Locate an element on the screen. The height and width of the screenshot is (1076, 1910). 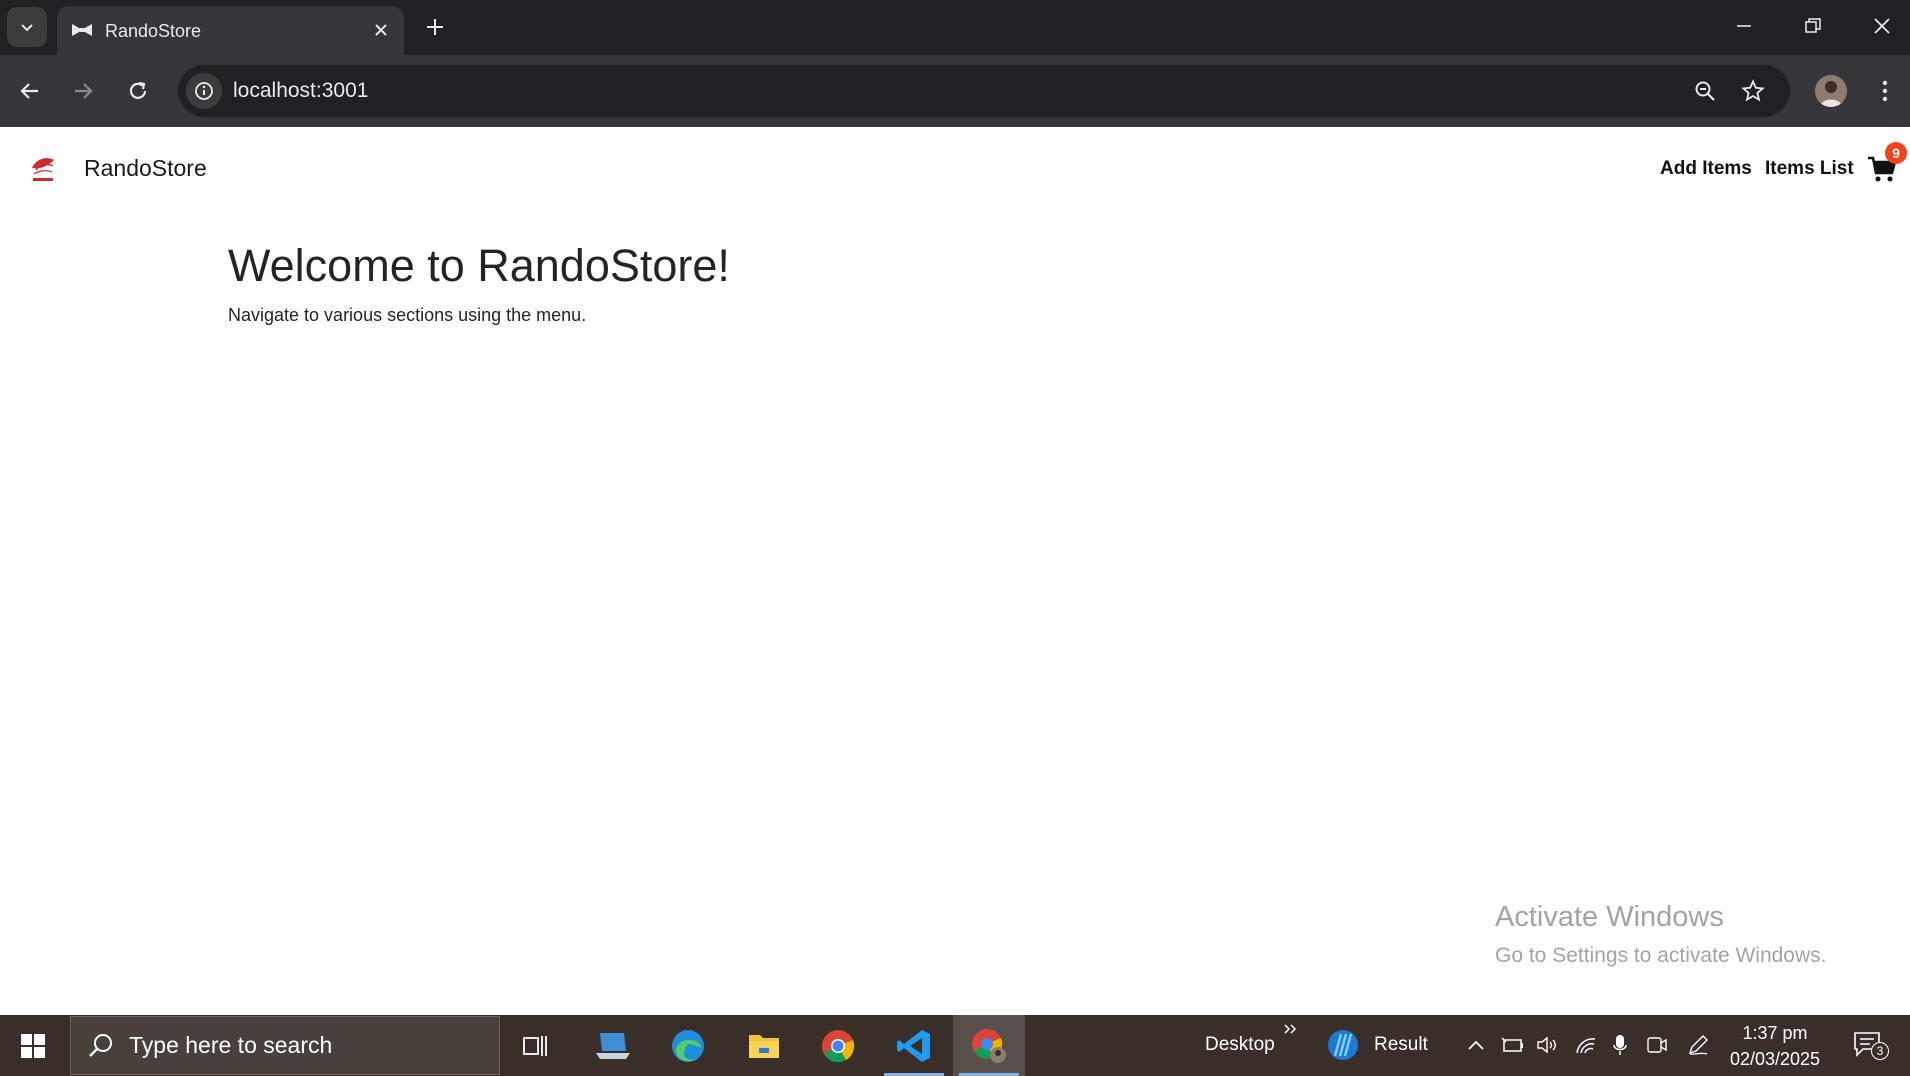
battery-charging-icon is located at coordinates (1512, 1044).